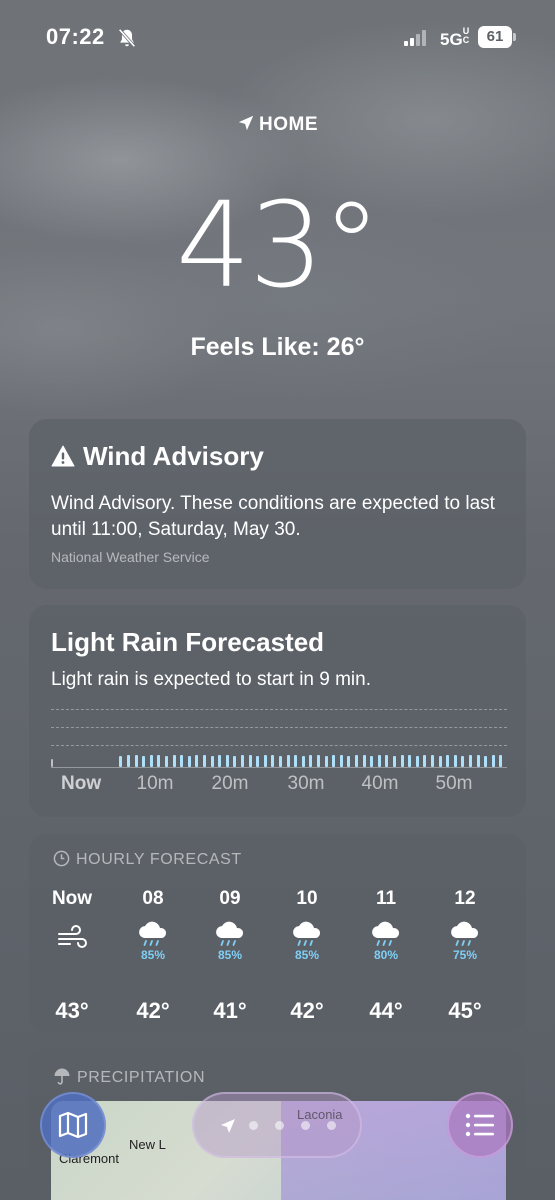 This screenshot has height=1200, width=555. What do you see at coordinates (230, 898) in the screenshot?
I see `hour-time: 09` at bounding box center [230, 898].